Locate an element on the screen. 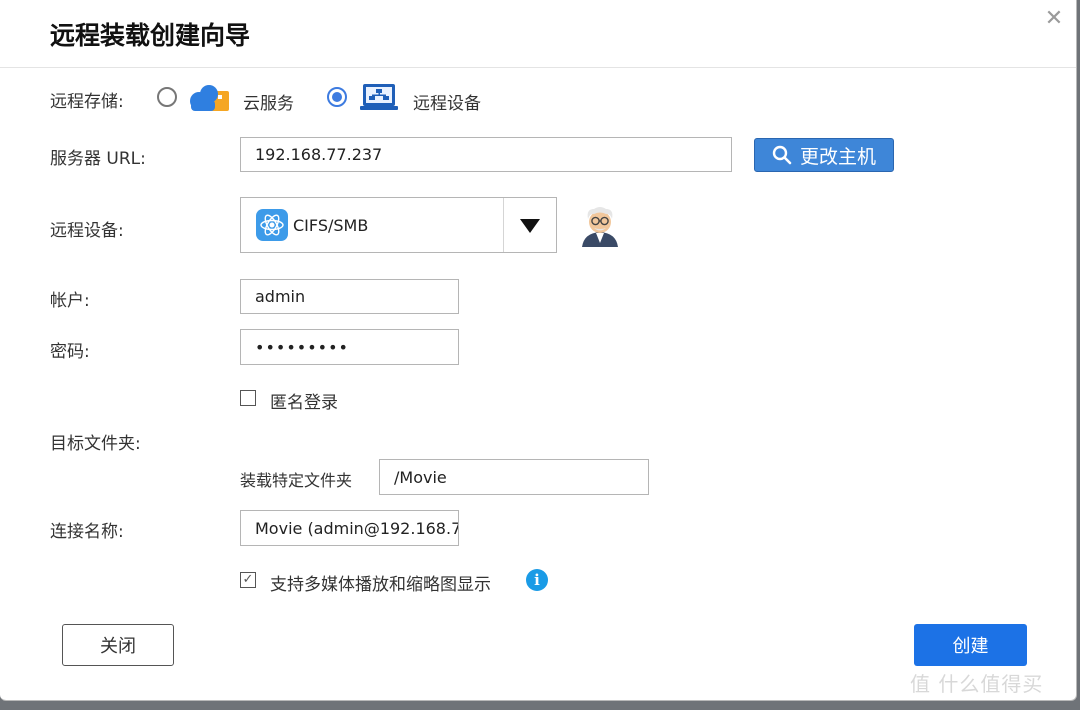 This screenshot has width=1080, height=710. professor-avatar-icon is located at coordinates (600, 225).